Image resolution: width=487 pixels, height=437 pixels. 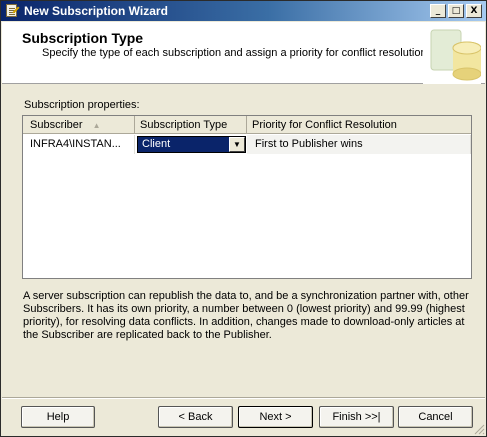 I want to click on subscription-type-value: Client, so click(x=156, y=144).